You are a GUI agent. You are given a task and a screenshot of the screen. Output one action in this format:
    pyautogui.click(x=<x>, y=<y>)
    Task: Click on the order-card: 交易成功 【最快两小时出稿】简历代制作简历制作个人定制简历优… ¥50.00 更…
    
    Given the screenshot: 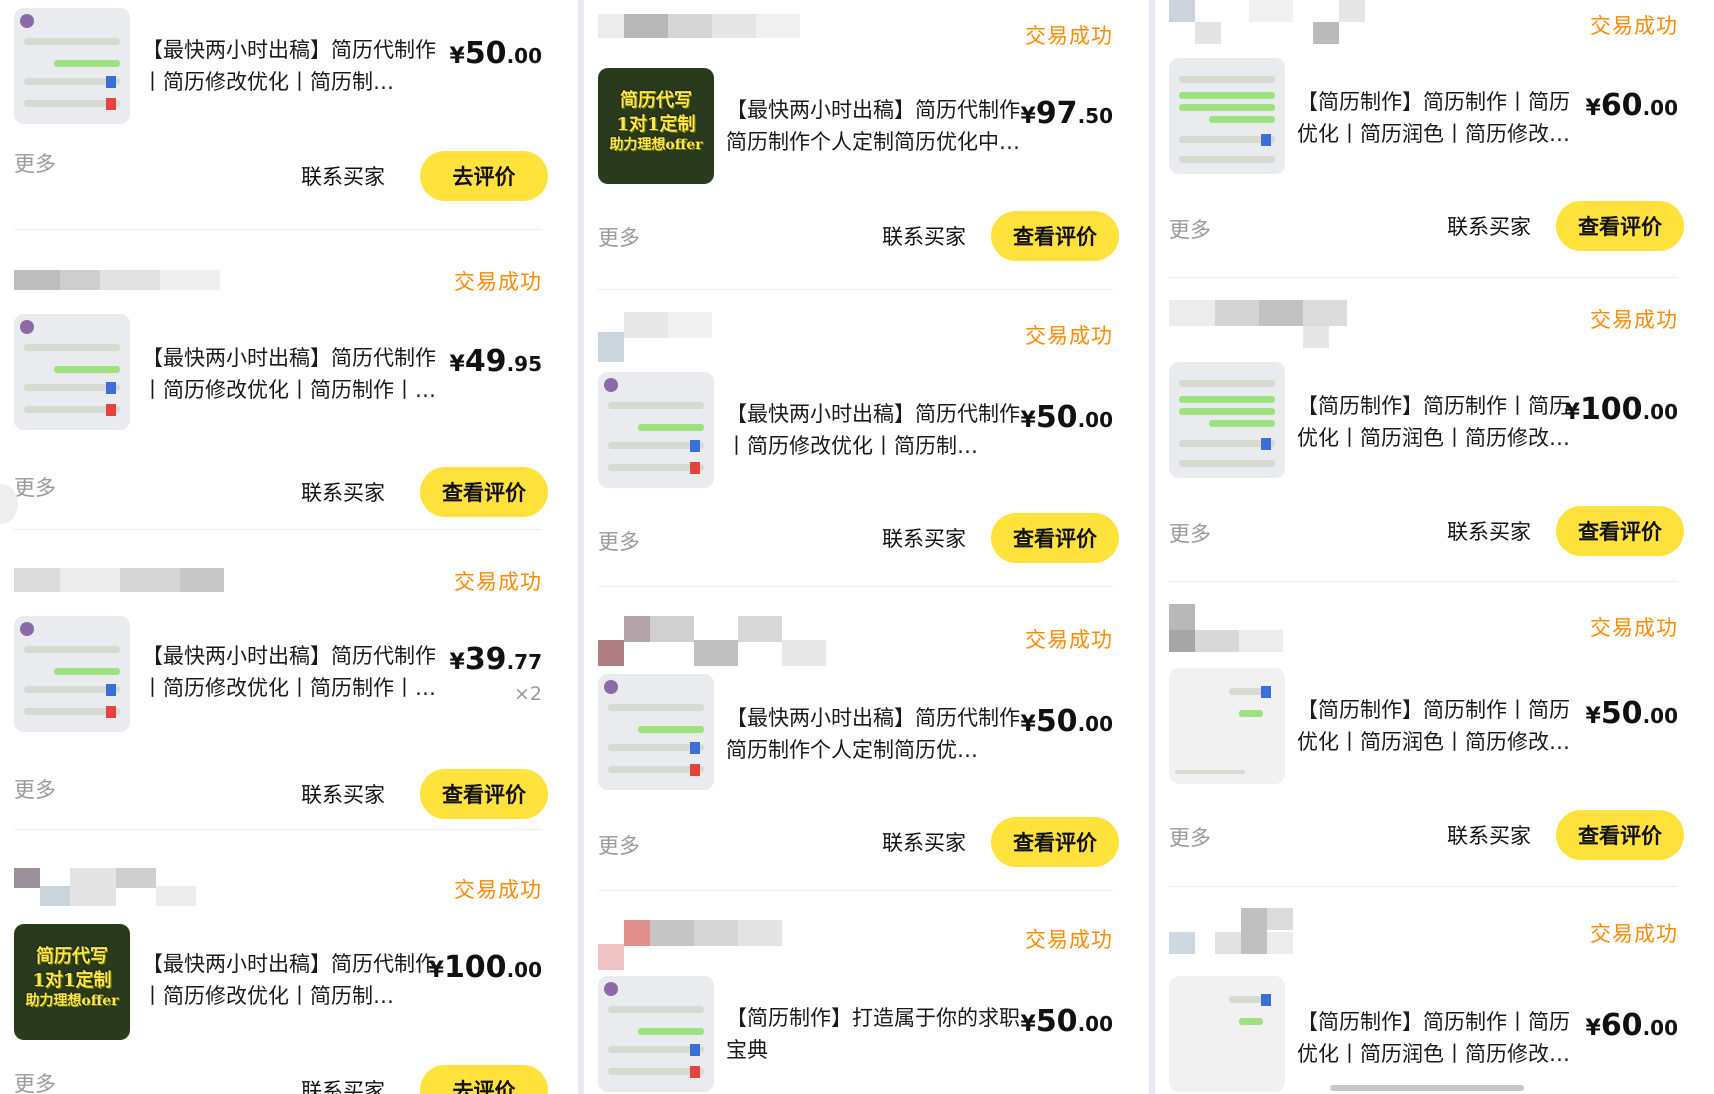 What is the action you would take?
    pyautogui.click(x=866, y=758)
    